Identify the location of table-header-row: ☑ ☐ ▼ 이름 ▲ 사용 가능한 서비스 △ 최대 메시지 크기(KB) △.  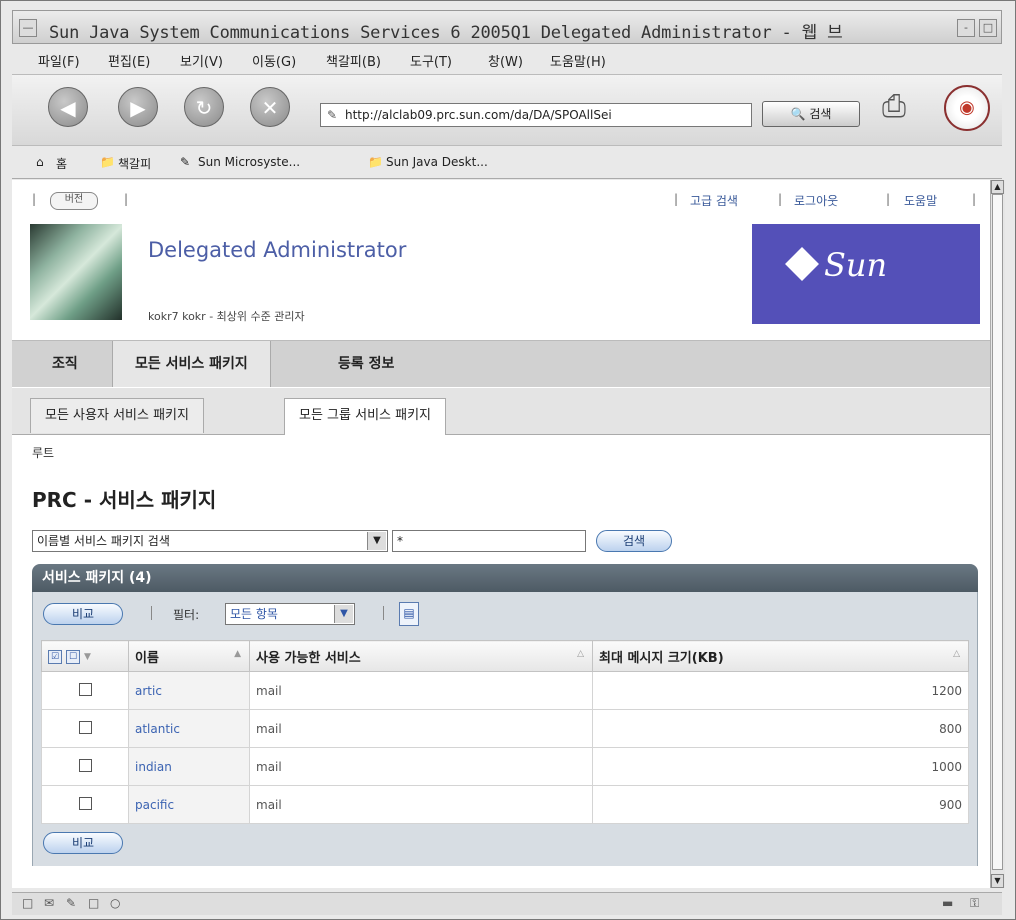
(505, 656).